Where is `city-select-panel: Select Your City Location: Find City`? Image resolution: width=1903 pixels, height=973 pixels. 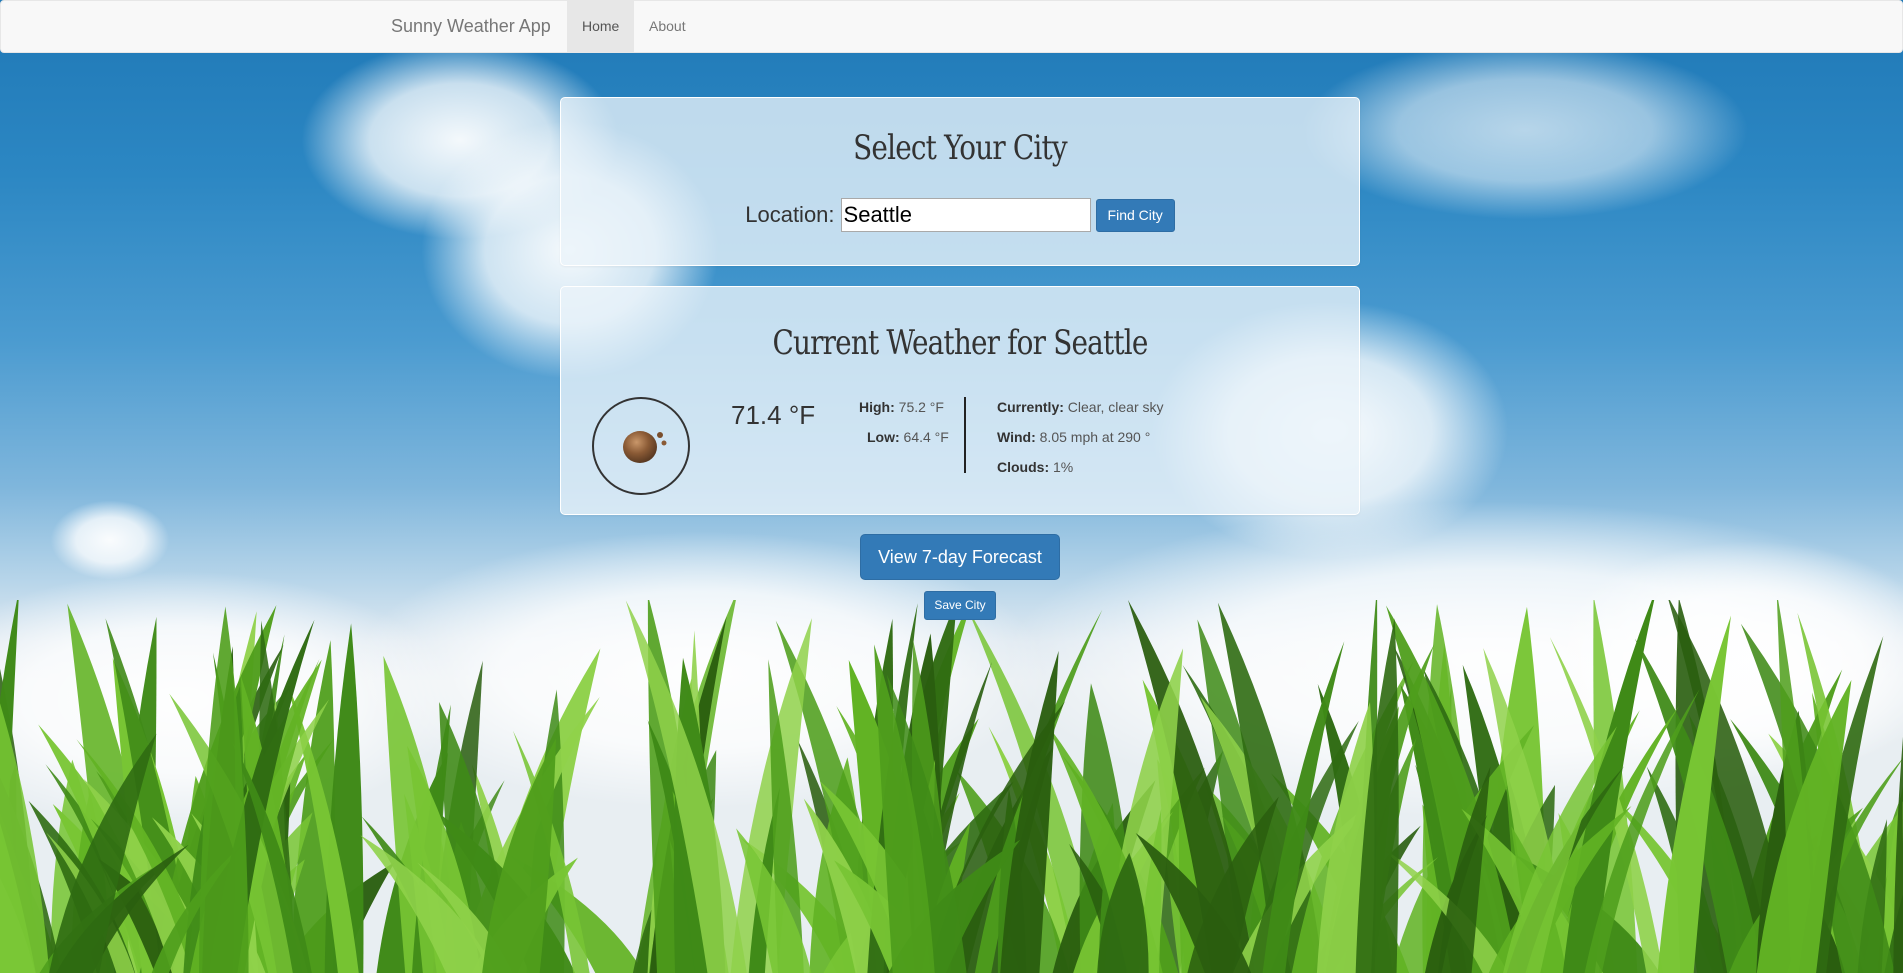
city-select-panel: Select Your City Location: Find City is located at coordinates (960, 181).